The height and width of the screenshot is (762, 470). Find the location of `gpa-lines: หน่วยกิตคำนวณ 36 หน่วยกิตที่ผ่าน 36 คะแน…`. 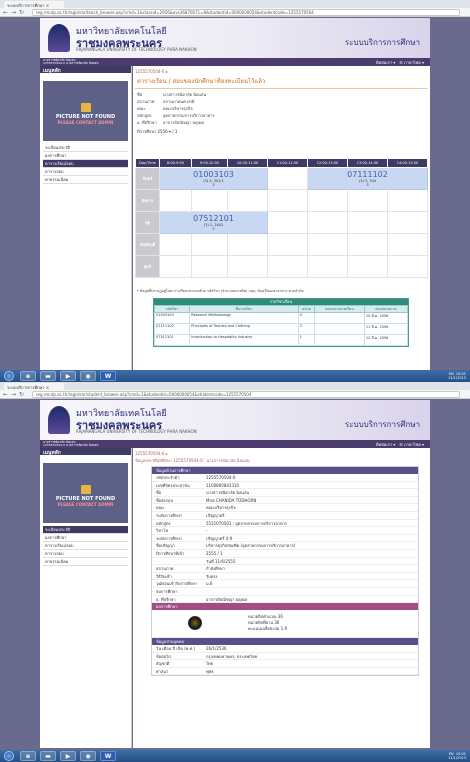

gpa-lines: หน่วยกิตคำนวณ 36 หน่วยกิตที่ผ่าน 36 คะแน… is located at coordinates (268, 623).